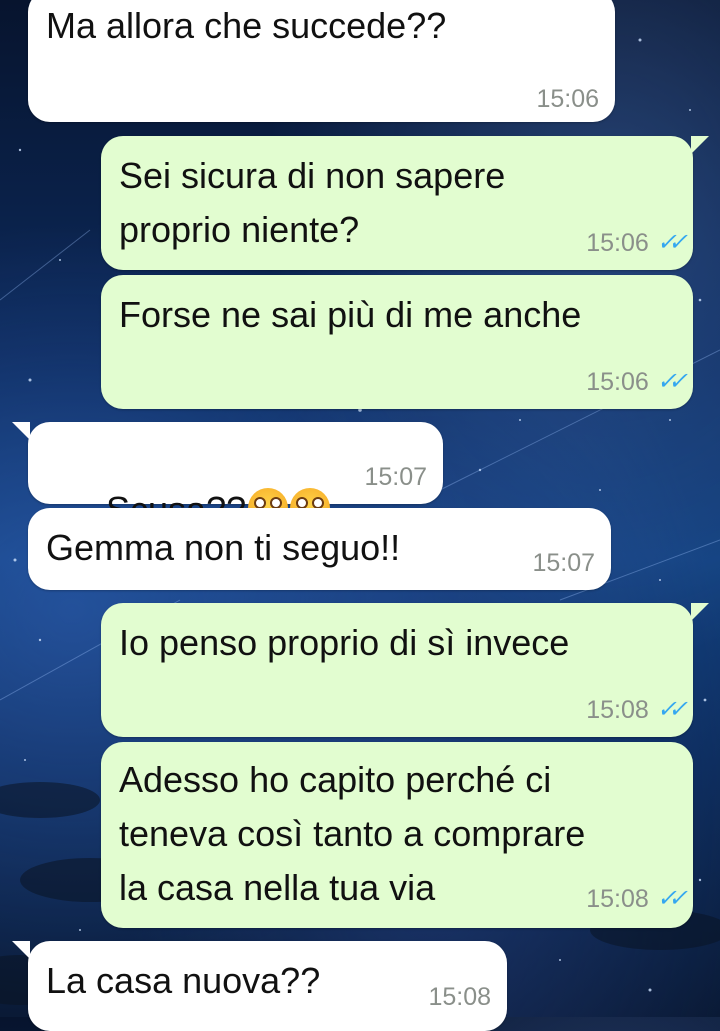  Describe the element at coordinates (344, 642) in the screenshot. I see `message-text: Io penso proprio di sì invece` at that location.